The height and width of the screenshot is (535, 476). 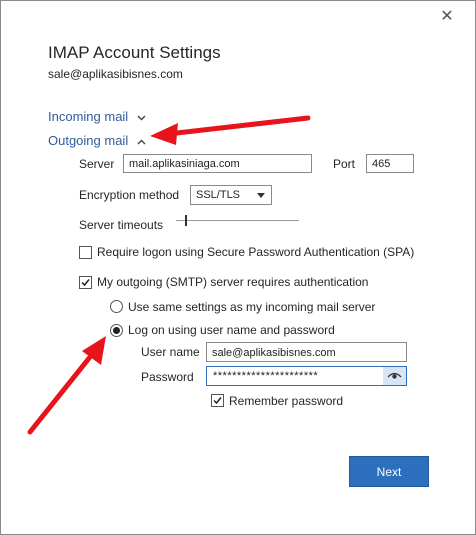 I want to click on port-input: 465, so click(x=390, y=163).